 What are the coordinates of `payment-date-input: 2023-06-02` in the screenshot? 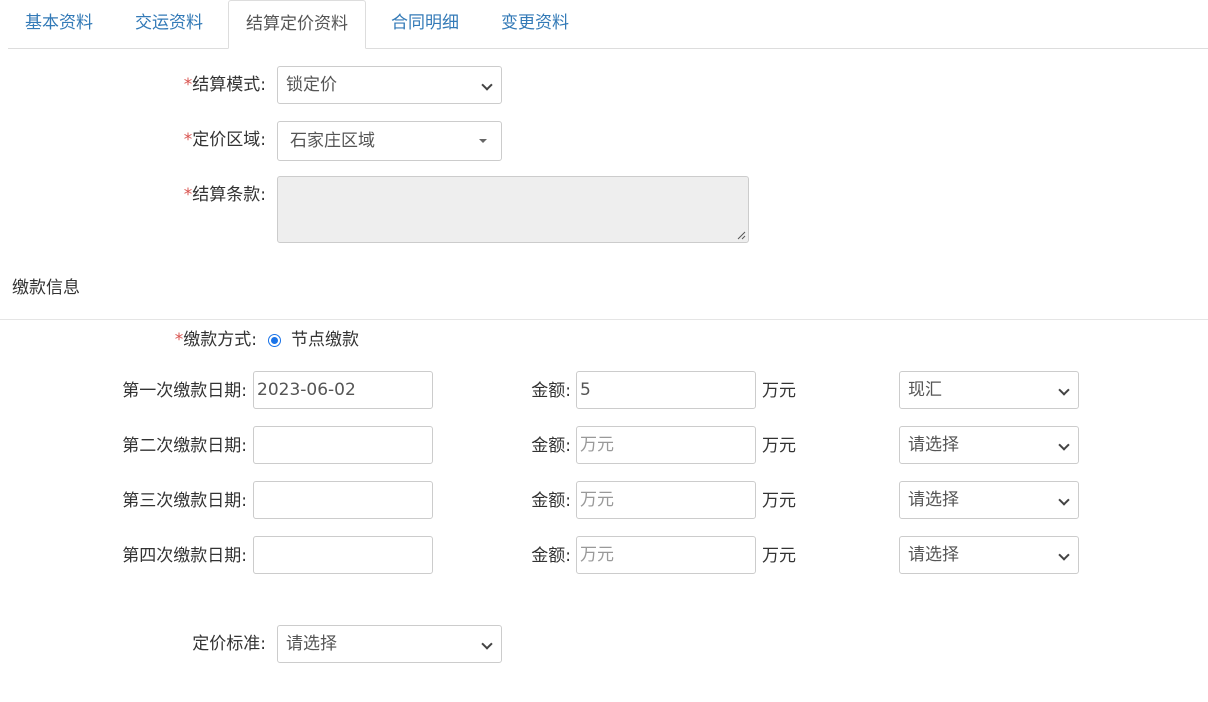 It's located at (343, 390).